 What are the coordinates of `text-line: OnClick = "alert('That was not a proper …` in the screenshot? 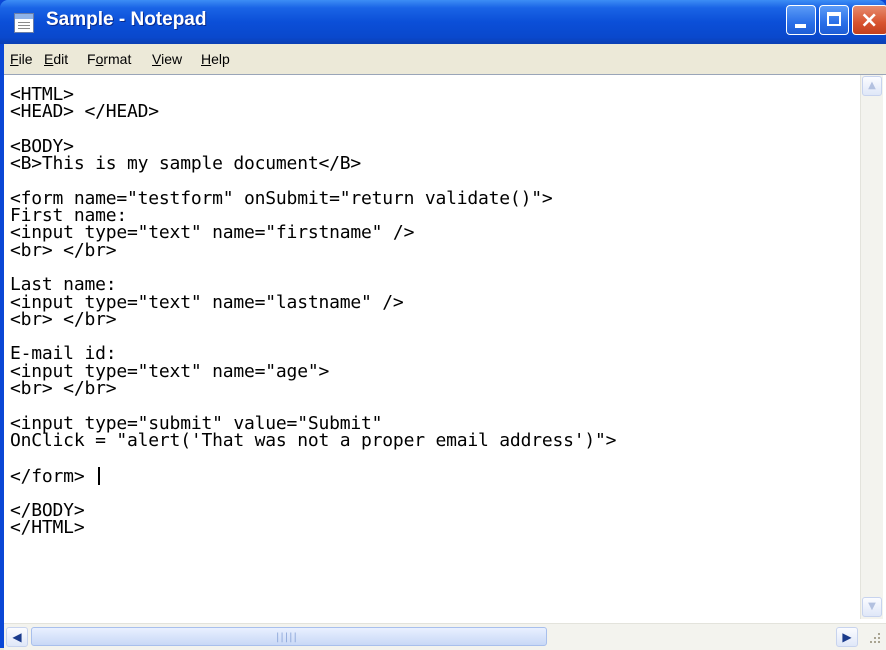 It's located at (313, 440).